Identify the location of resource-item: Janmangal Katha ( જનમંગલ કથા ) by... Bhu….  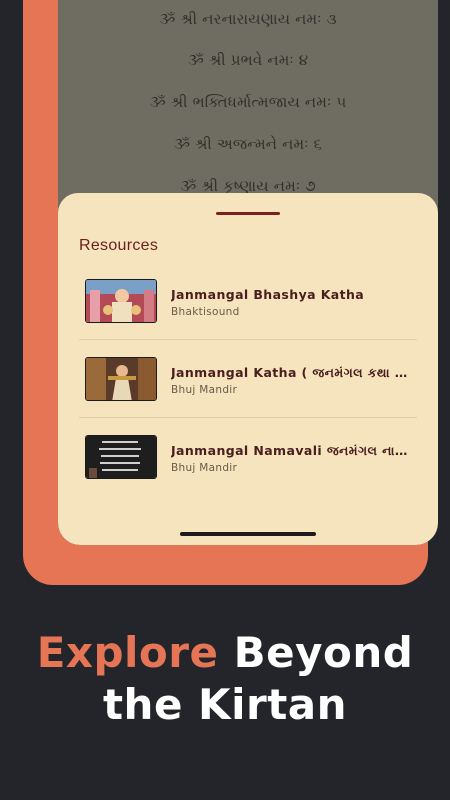
(248, 387).